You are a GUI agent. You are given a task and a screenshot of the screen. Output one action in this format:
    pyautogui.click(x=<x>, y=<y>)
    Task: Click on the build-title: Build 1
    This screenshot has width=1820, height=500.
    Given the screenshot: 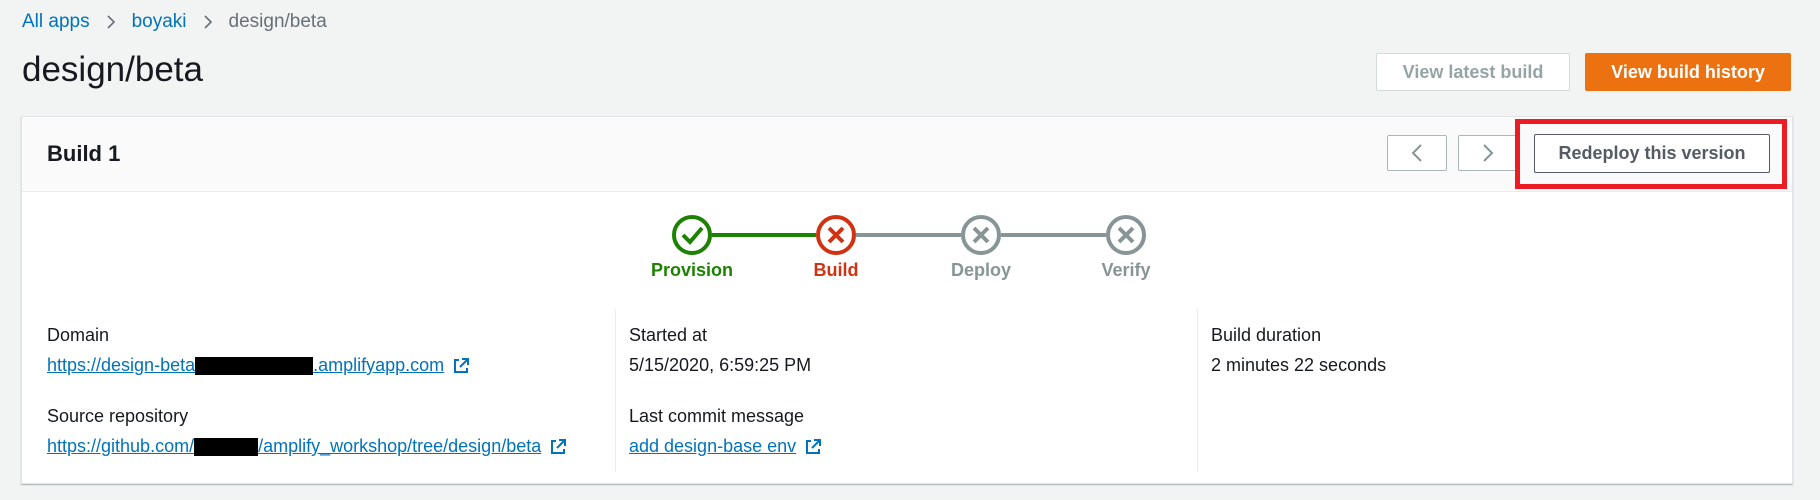 What is the action you would take?
    pyautogui.click(x=84, y=153)
    